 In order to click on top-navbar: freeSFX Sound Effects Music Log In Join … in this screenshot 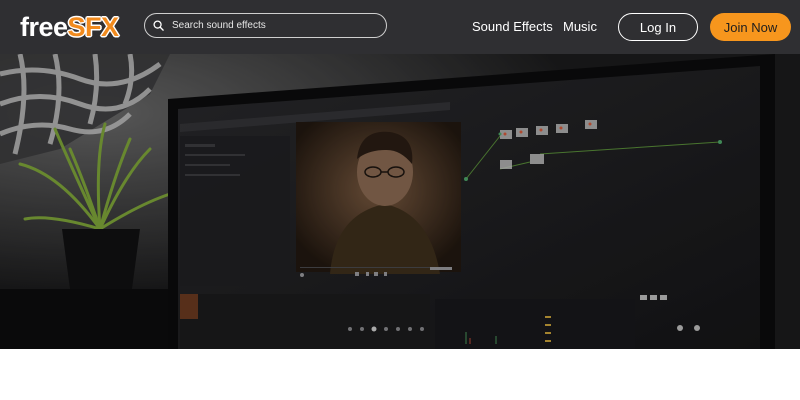, I will do `click(400, 27)`.